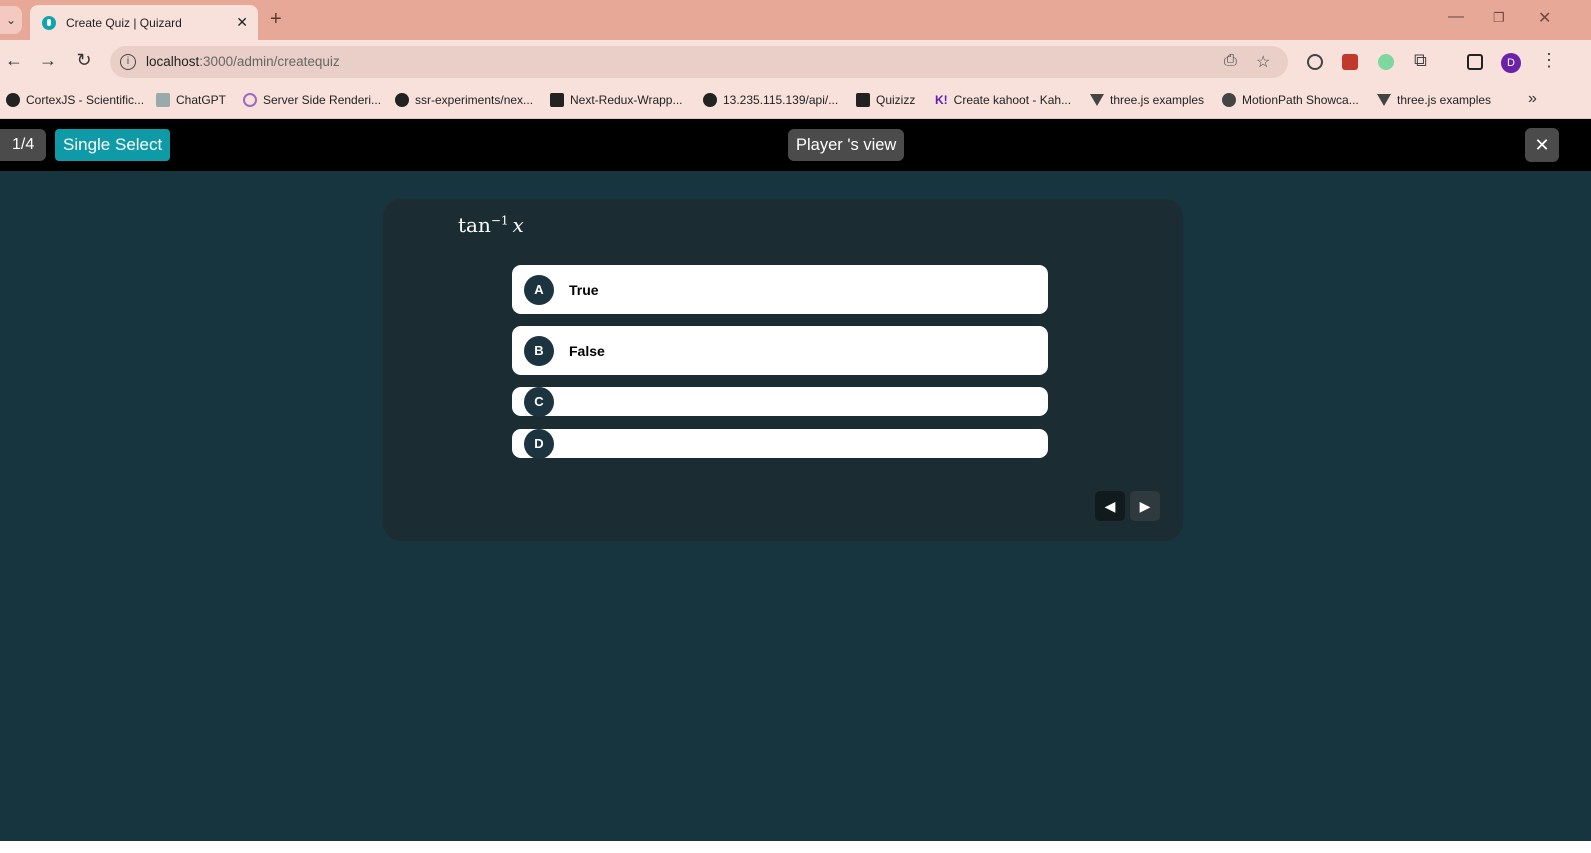  Describe the element at coordinates (795, 20) in the screenshot. I see `tab-strip: ⌄ Create Quiz | Quizard ✕ + — ❐ ✕` at that location.